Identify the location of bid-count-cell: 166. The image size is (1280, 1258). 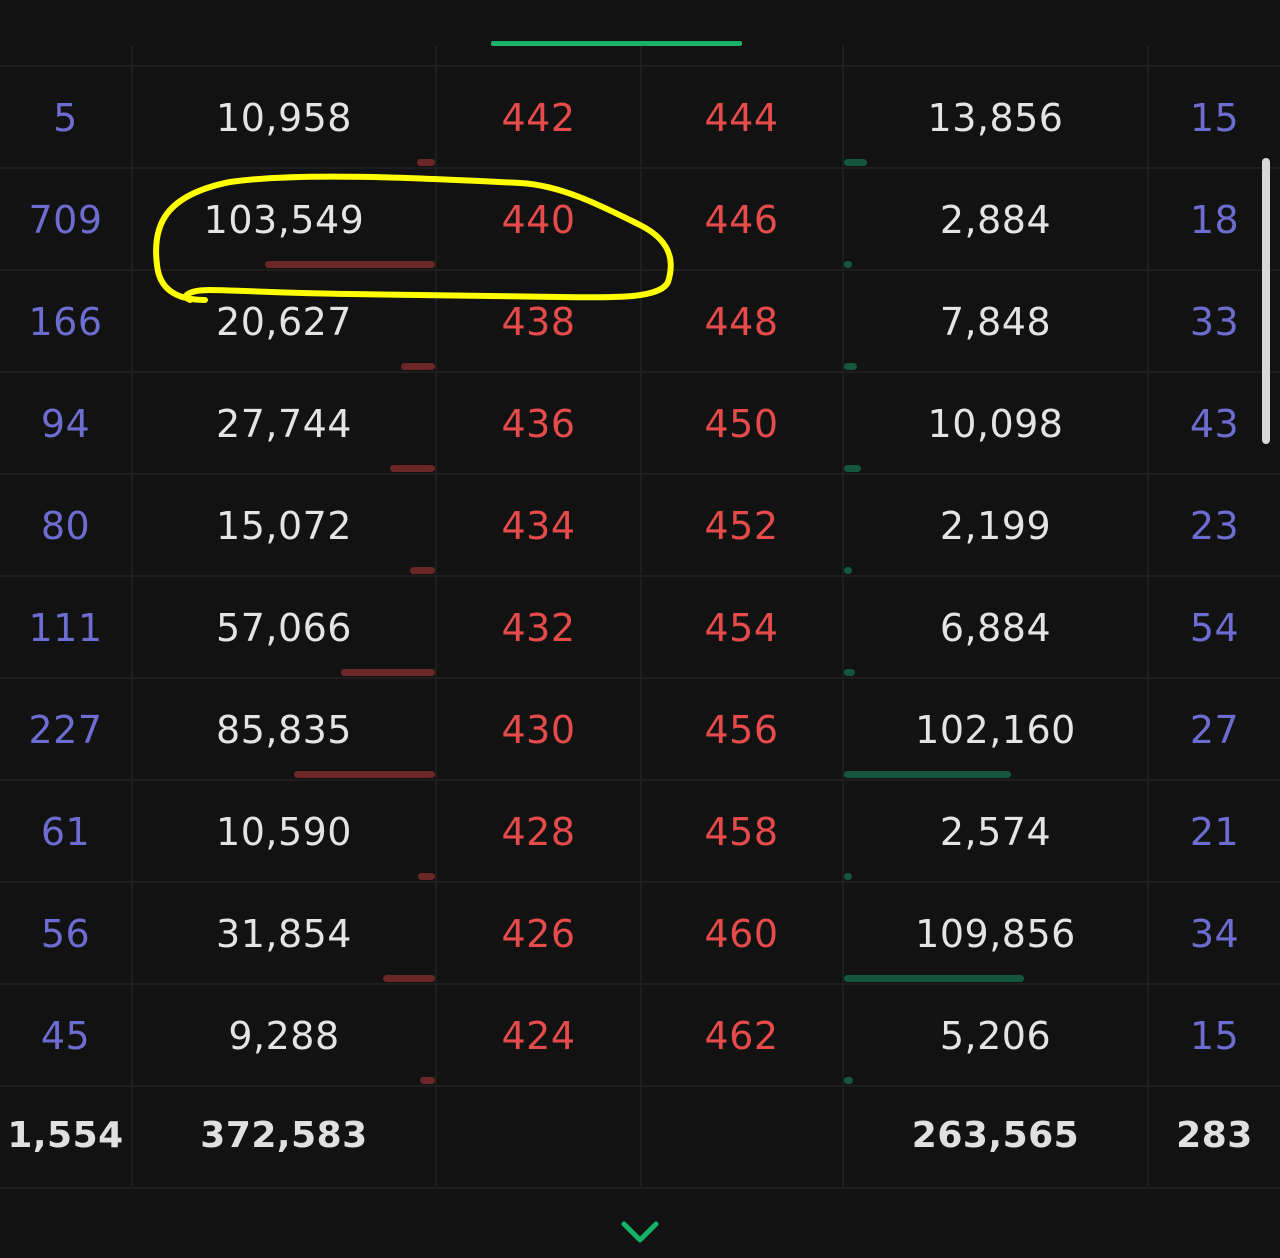
(65, 322).